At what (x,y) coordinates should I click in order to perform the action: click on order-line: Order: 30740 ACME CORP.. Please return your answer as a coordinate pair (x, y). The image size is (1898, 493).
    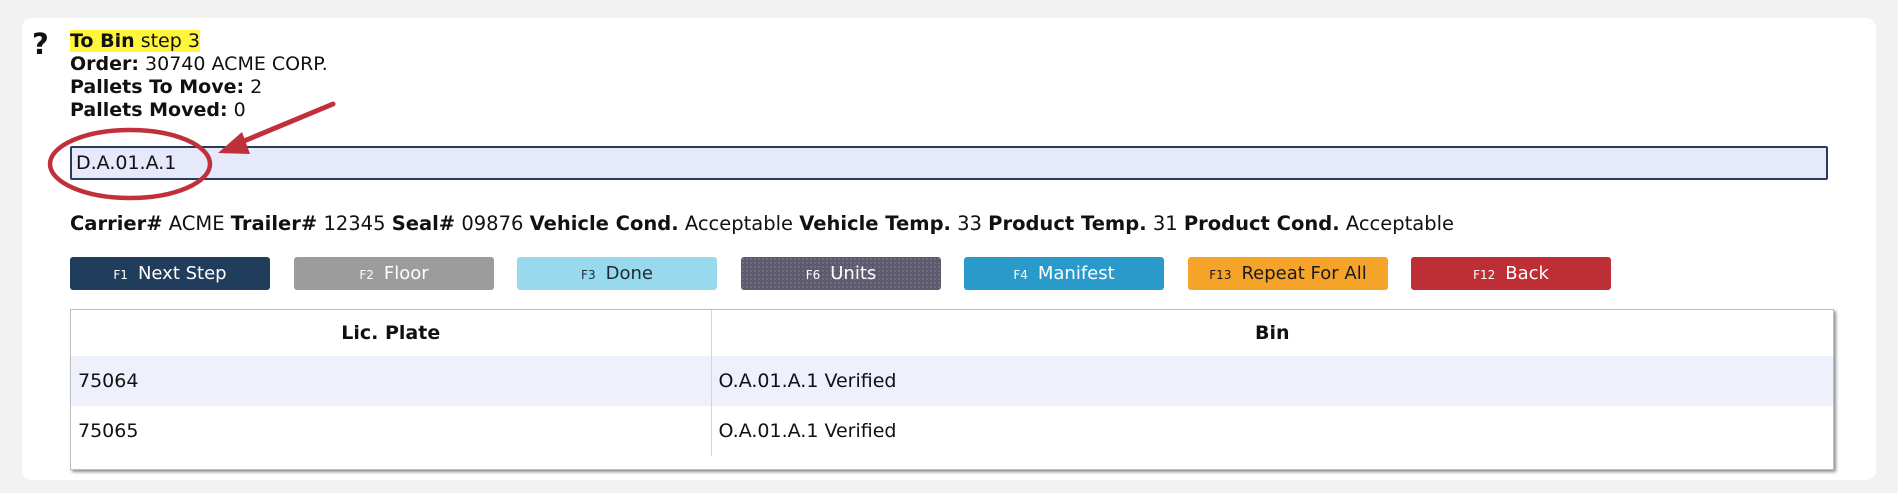
    Looking at the image, I should click on (199, 64).